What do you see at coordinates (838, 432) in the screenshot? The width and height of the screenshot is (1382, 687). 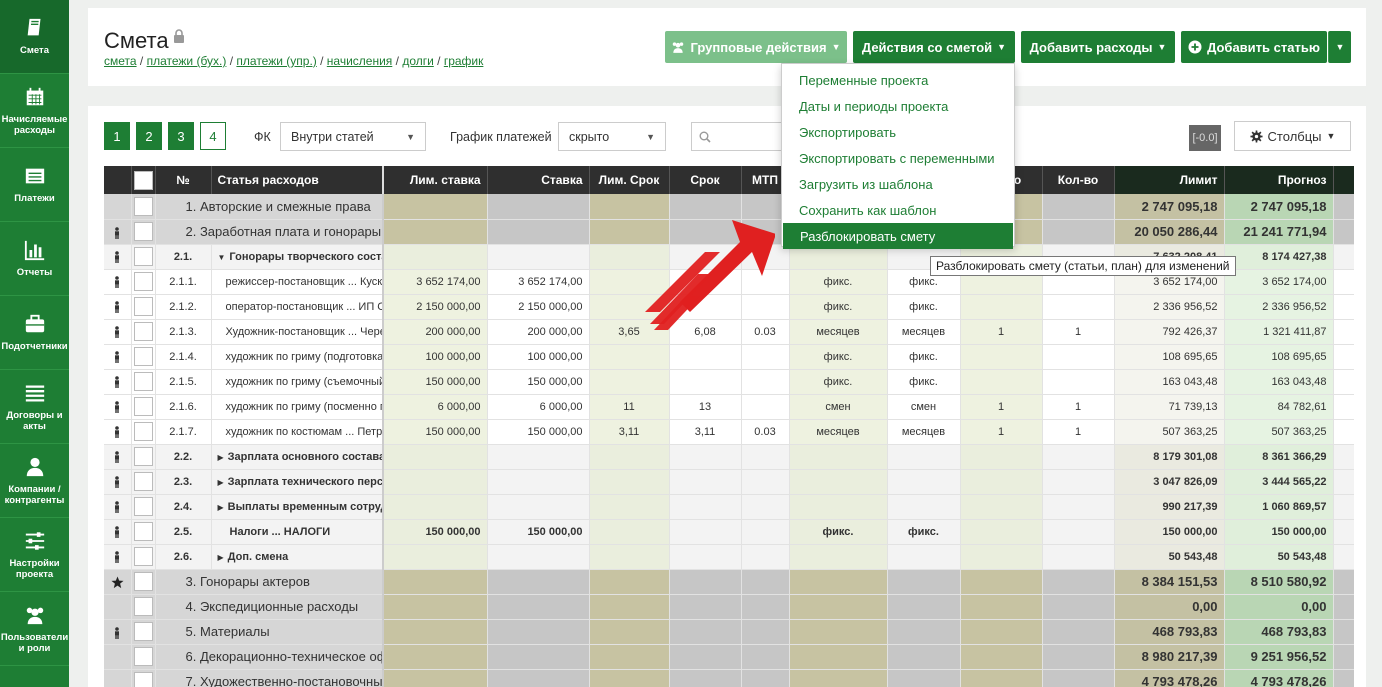 I see `cell-unit1: месяцев` at bounding box center [838, 432].